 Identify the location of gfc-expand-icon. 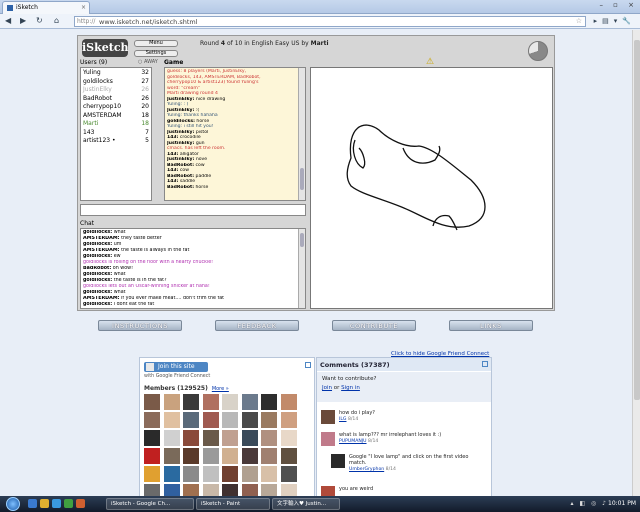
(308, 365).